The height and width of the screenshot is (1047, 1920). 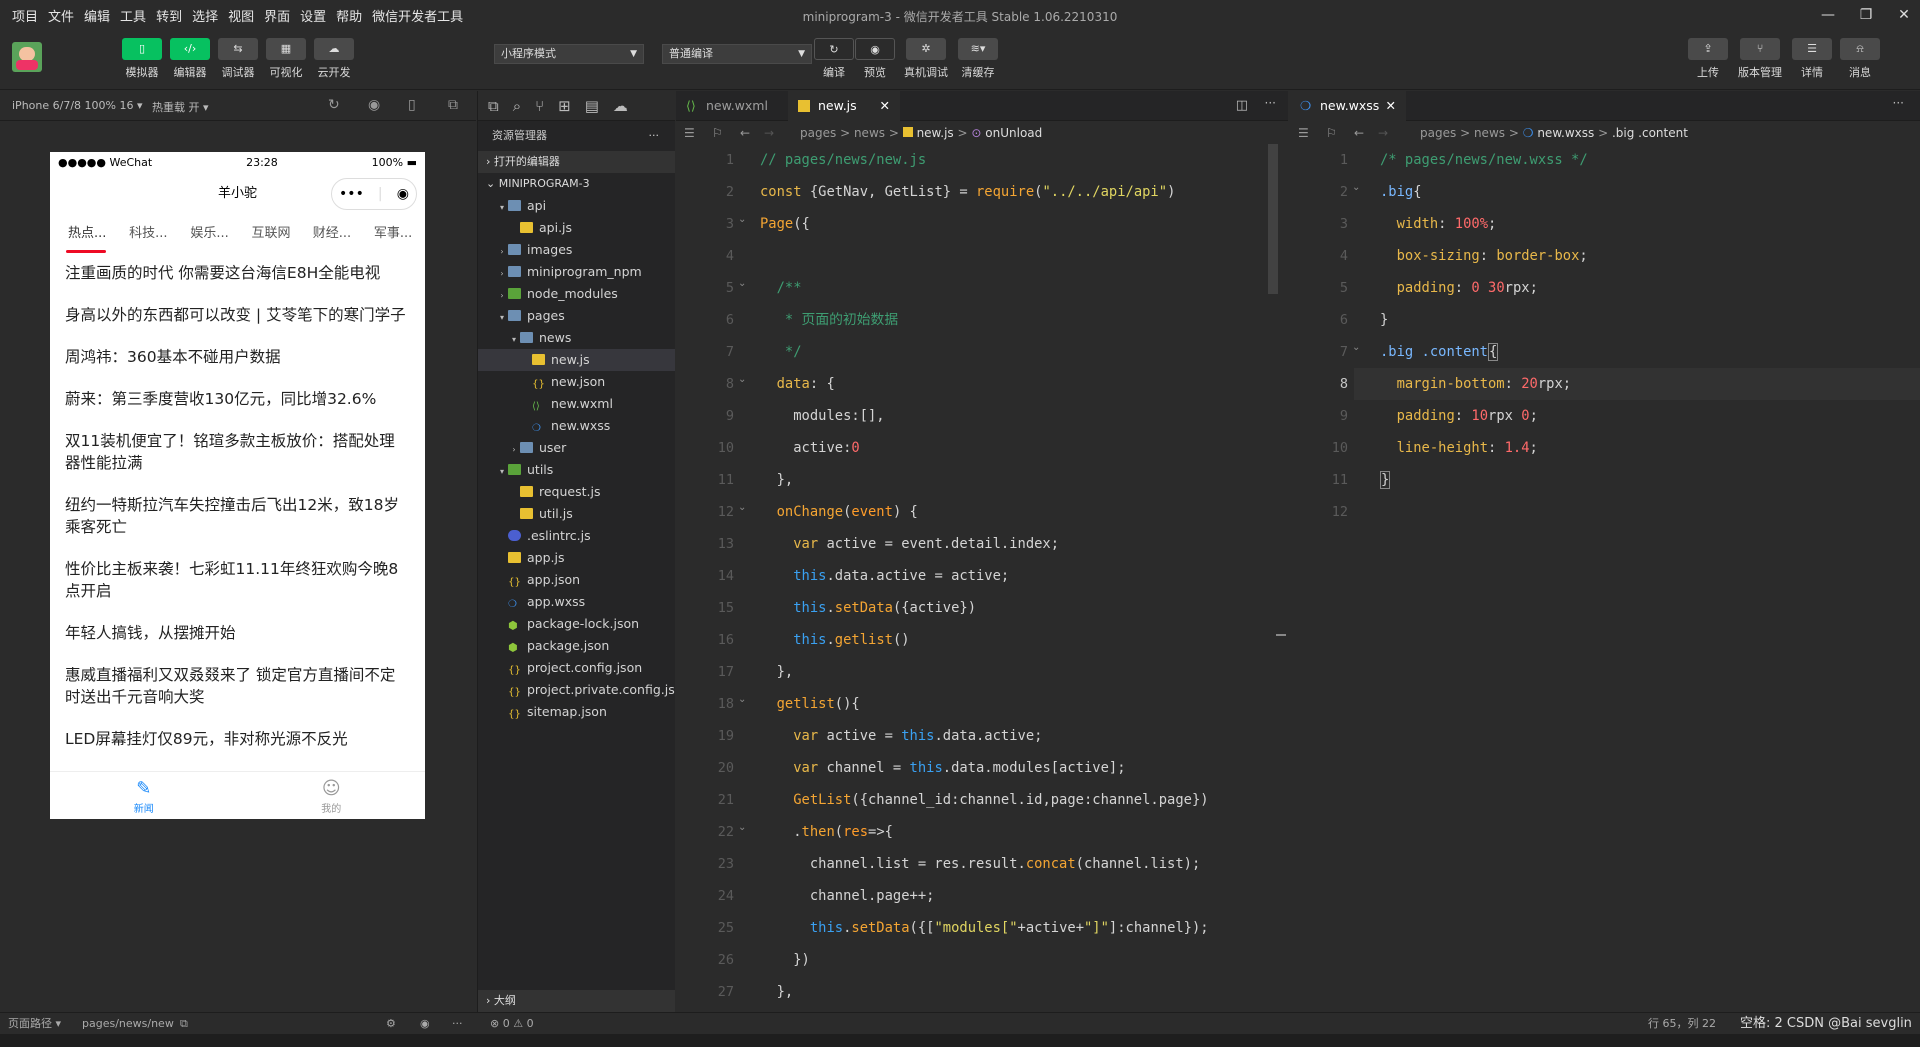 What do you see at coordinates (592, 106) in the screenshot?
I see `storage-icon: ▤` at bounding box center [592, 106].